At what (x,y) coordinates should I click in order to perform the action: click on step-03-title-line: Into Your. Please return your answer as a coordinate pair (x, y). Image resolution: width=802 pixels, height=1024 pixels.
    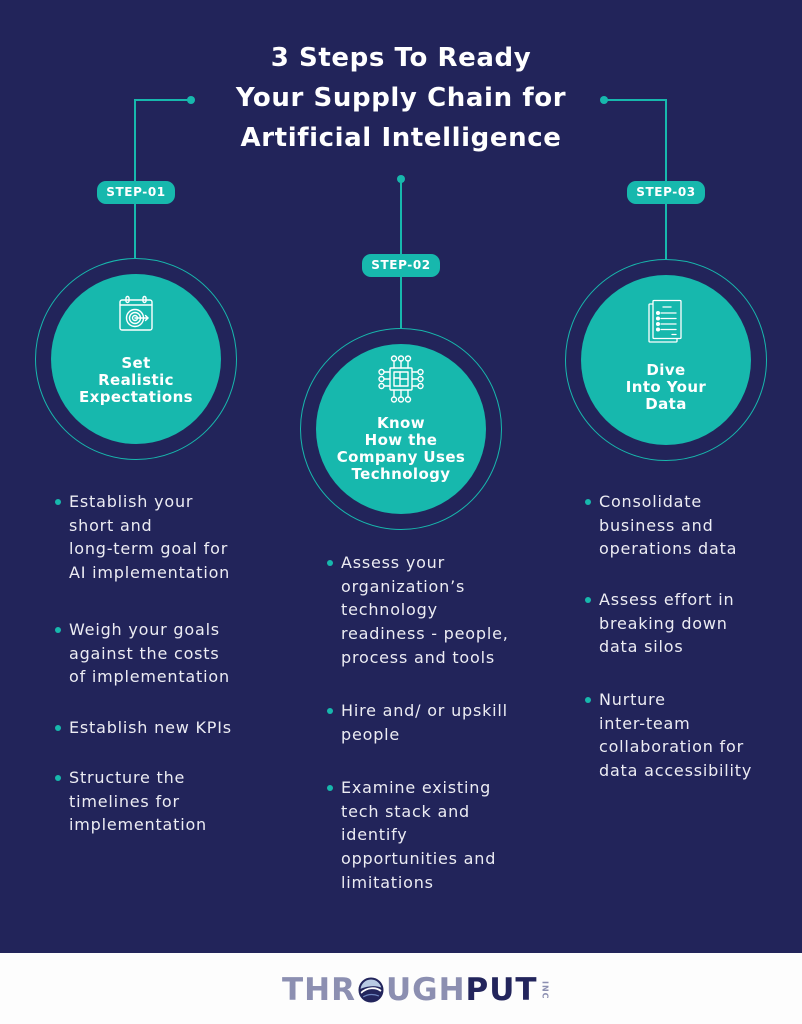
    Looking at the image, I should click on (666, 387).